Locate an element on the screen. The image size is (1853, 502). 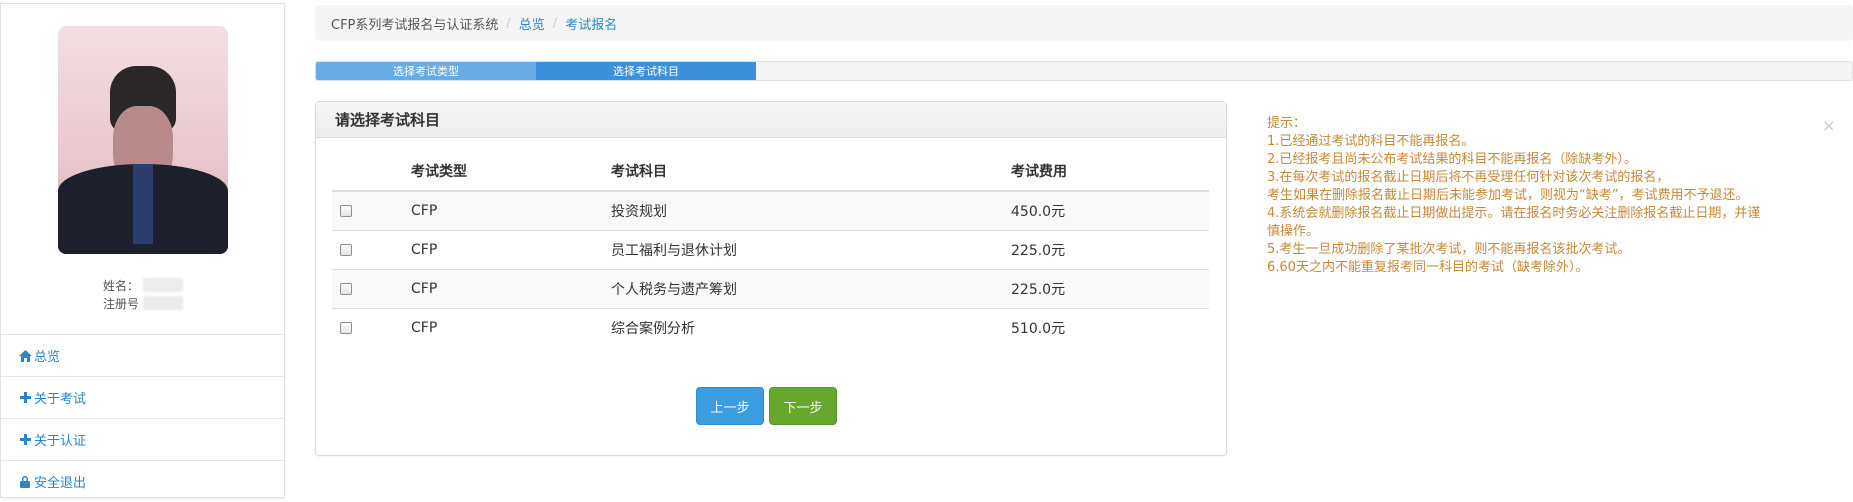
header-fee: 考试费用 is located at coordinates (1109, 171).